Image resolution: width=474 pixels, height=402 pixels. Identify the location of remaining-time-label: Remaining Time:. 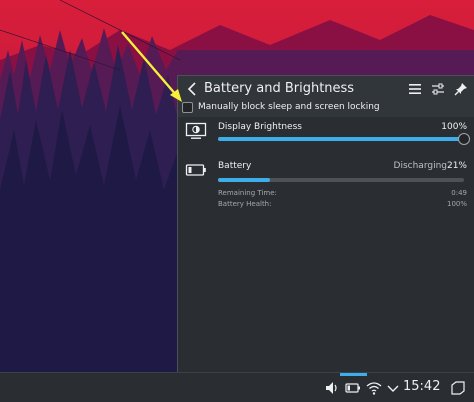
(247, 193).